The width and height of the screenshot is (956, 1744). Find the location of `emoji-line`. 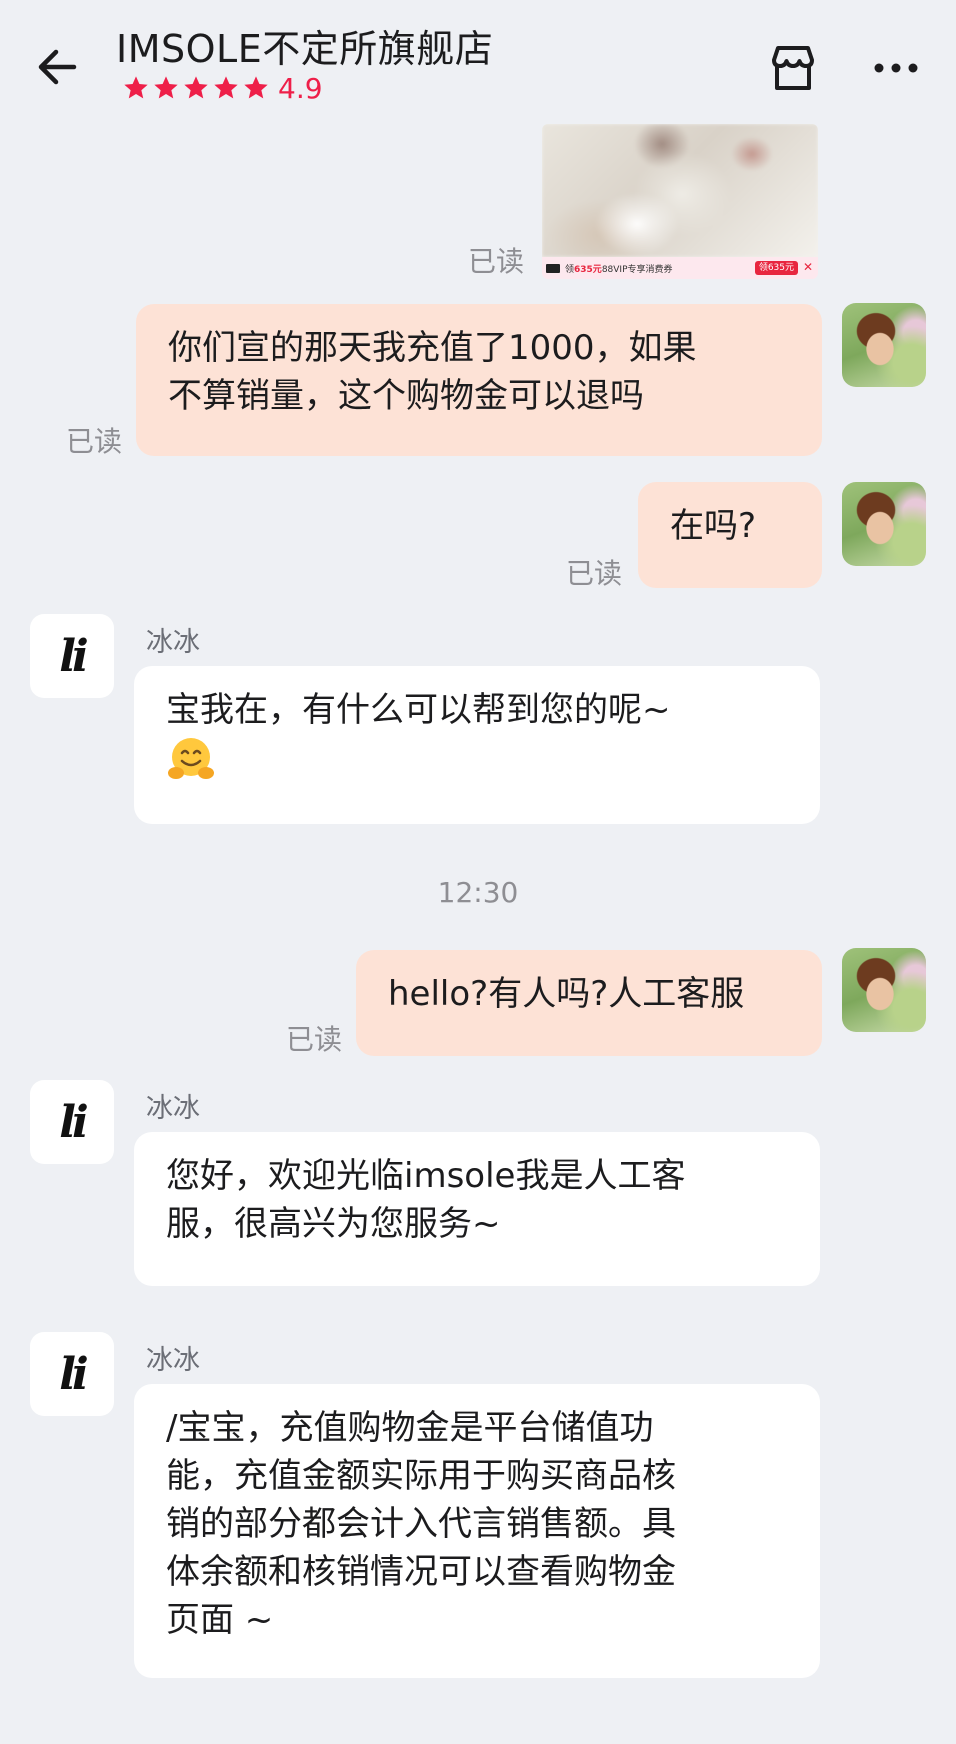

emoji-line is located at coordinates (477, 759).